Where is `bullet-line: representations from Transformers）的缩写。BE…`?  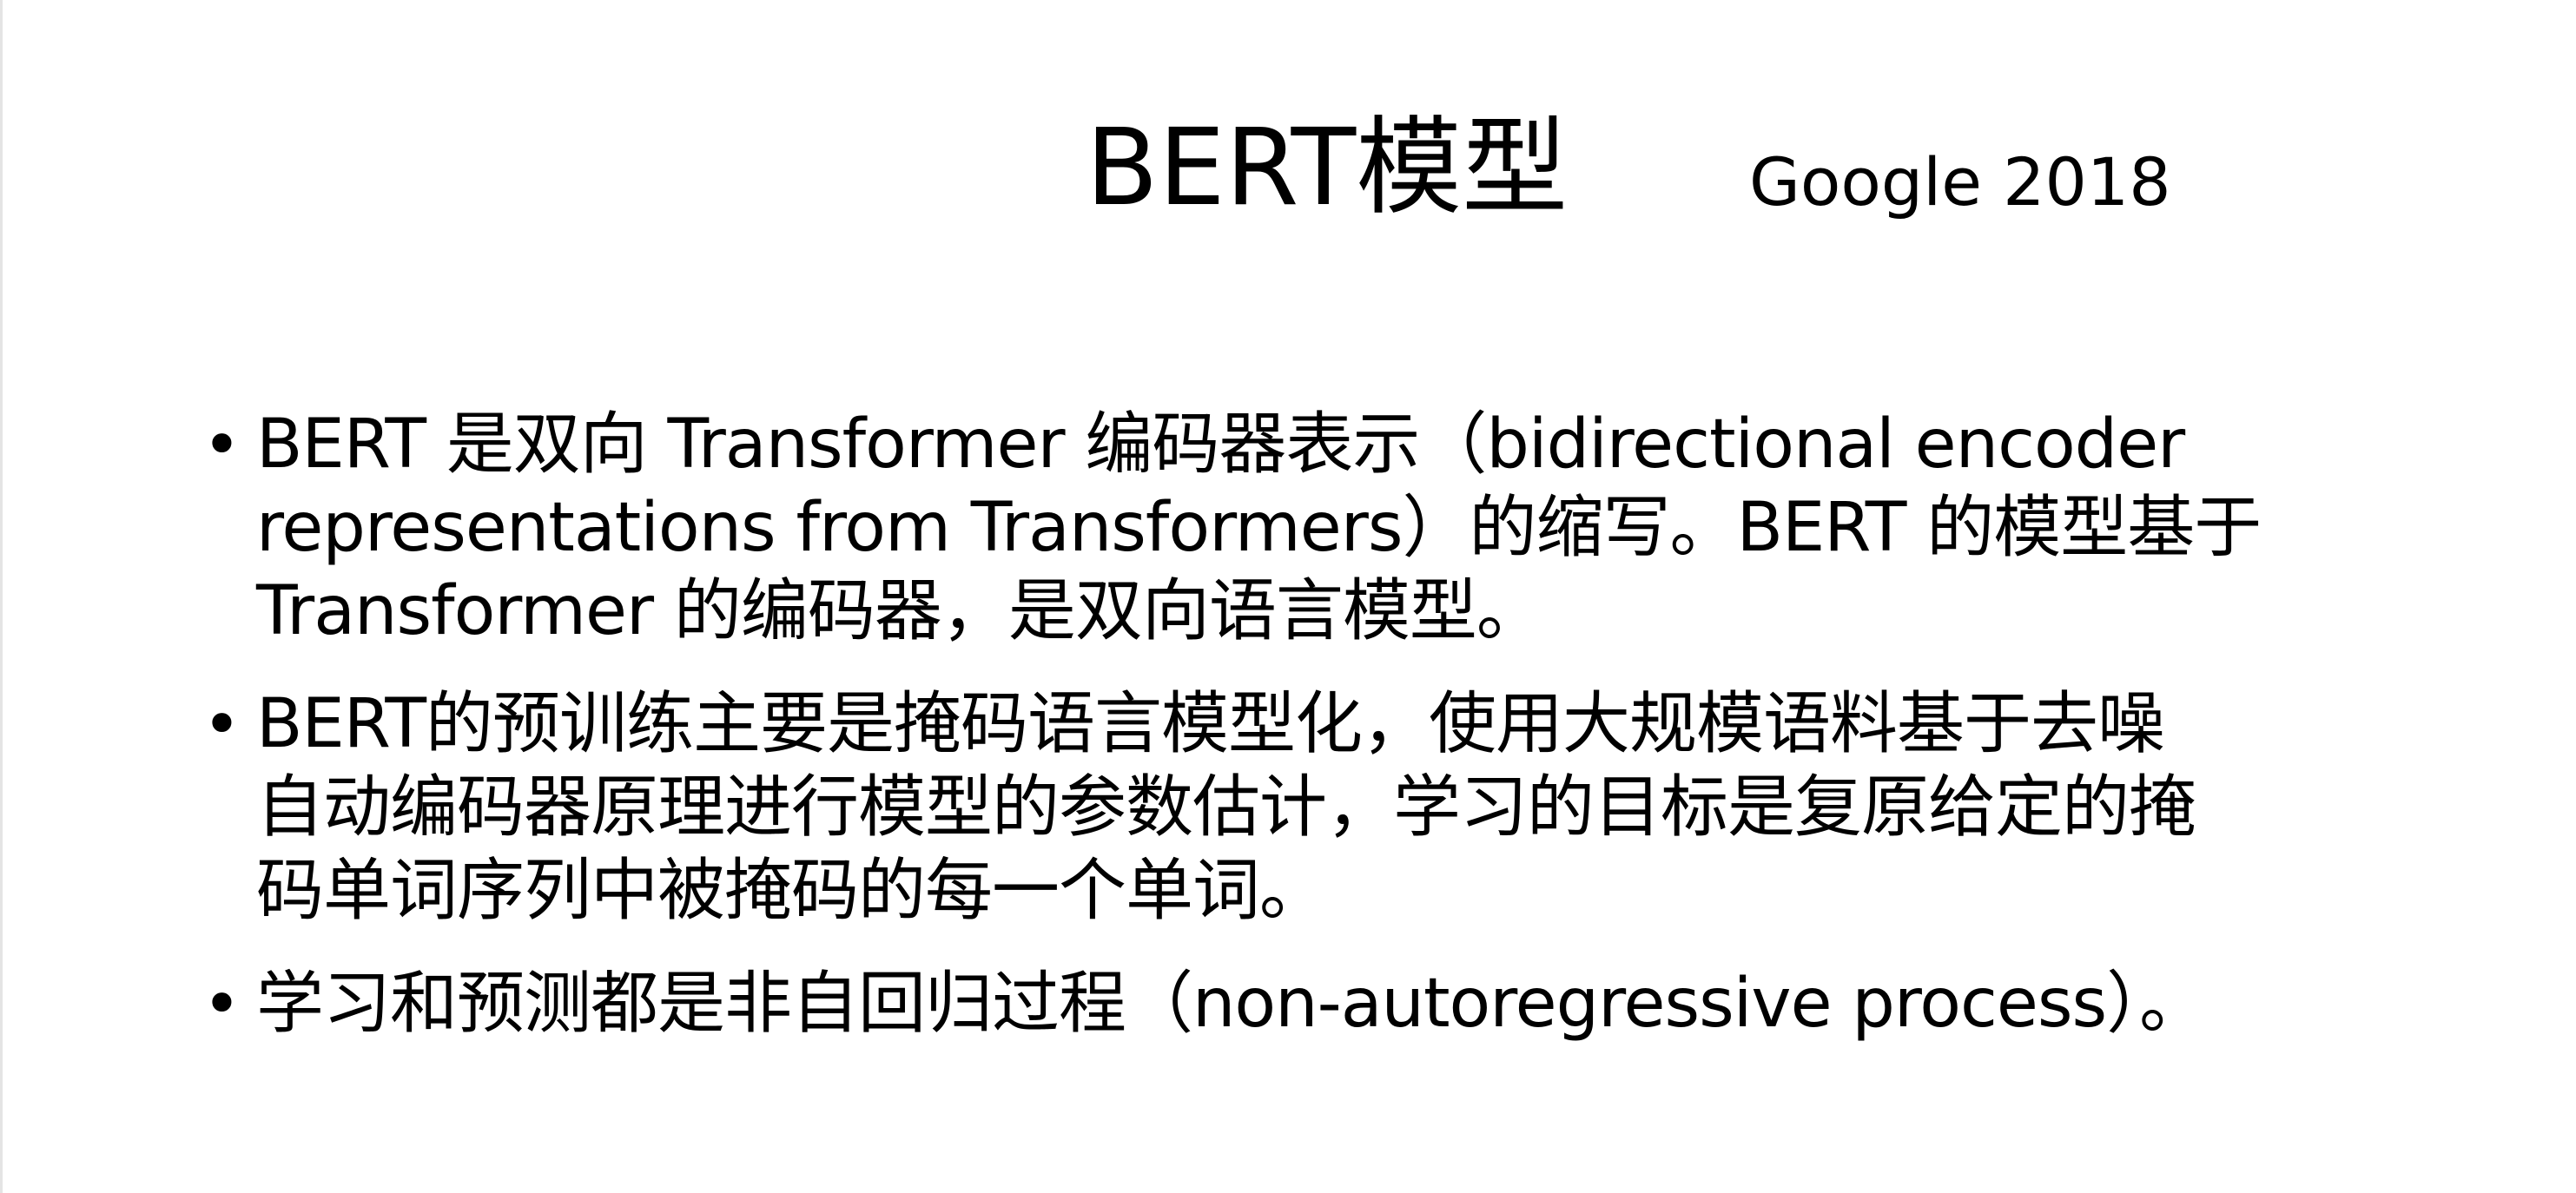 bullet-line: representations from Transformers）的缩写。BE… is located at coordinates (1259, 528).